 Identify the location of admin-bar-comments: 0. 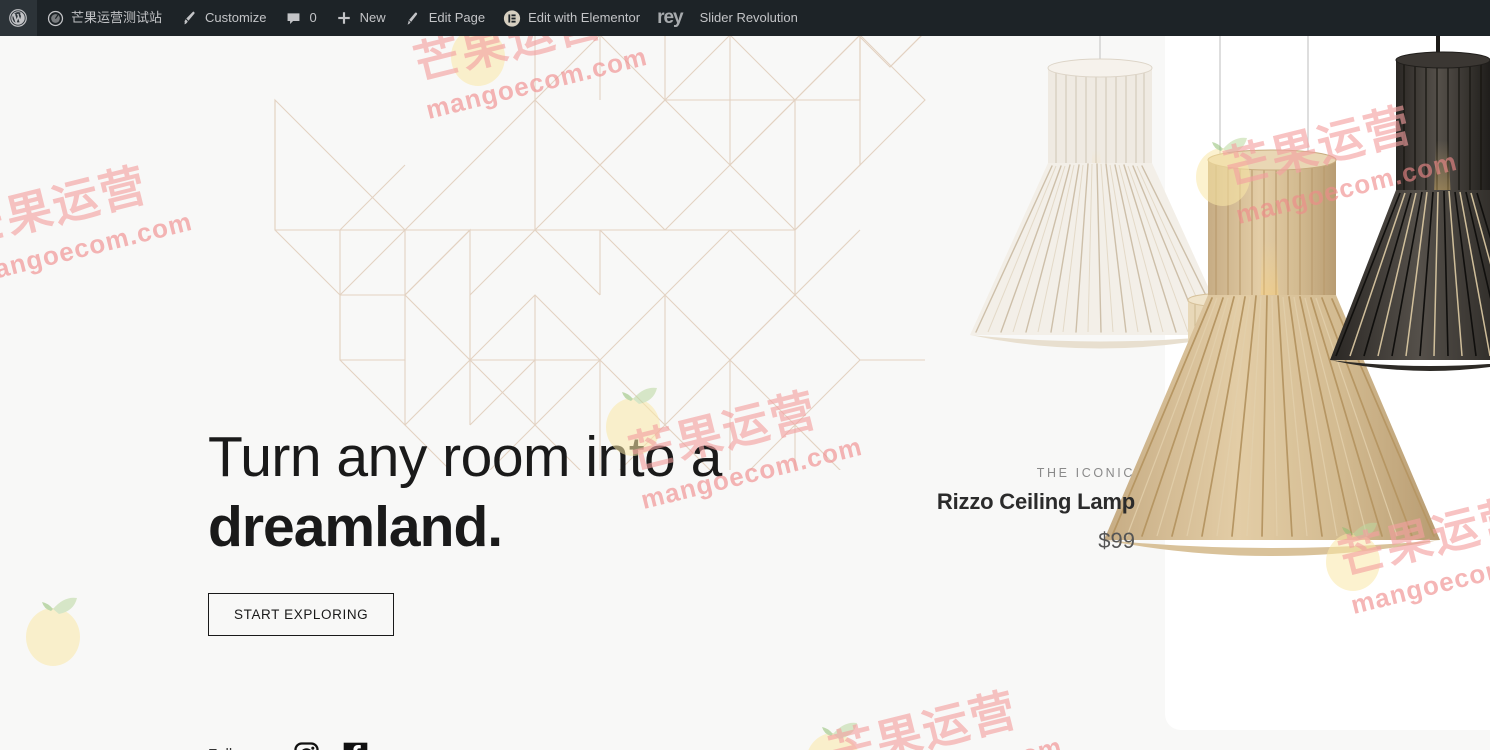
(300, 18).